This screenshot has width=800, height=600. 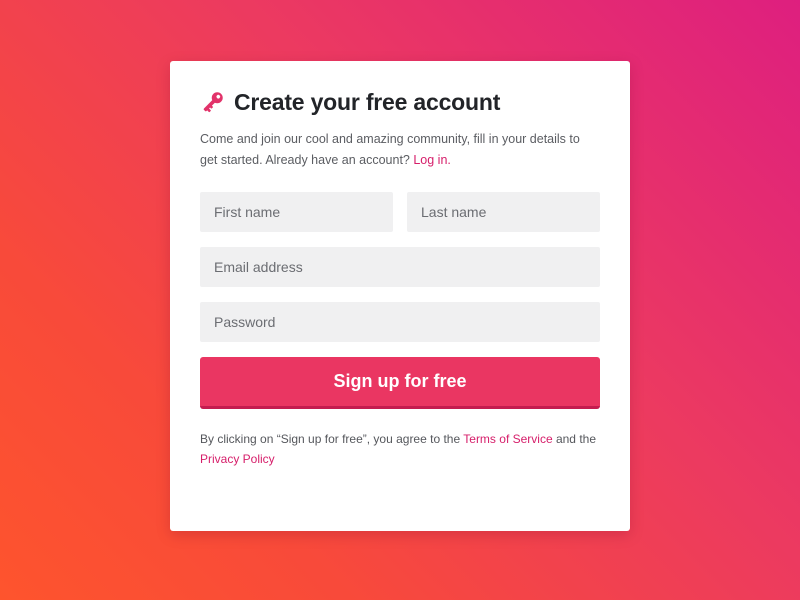 What do you see at coordinates (432, 160) in the screenshot?
I see `login-link: Log in.` at bounding box center [432, 160].